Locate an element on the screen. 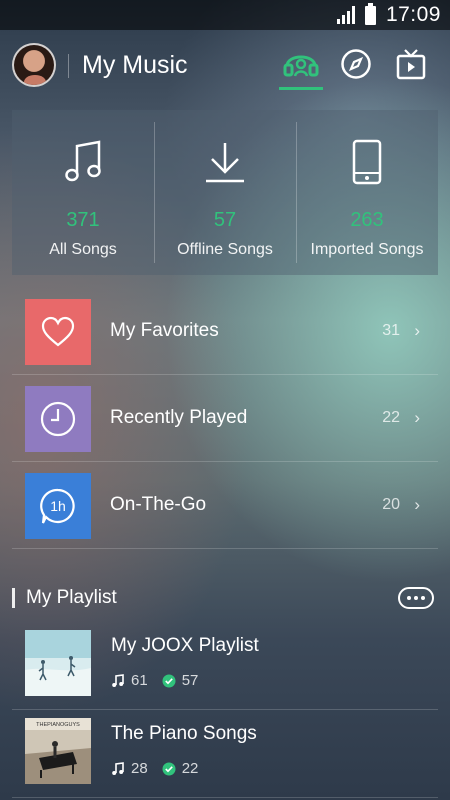 The image size is (450, 800). list-item-recently-played: Recently Played 22 › is located at coordinates (225, 418).